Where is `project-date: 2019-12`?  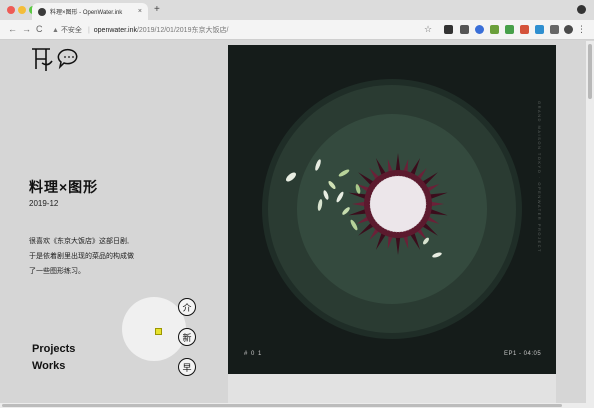
project-date: 2019-12 is located at coordinates (44, 203).